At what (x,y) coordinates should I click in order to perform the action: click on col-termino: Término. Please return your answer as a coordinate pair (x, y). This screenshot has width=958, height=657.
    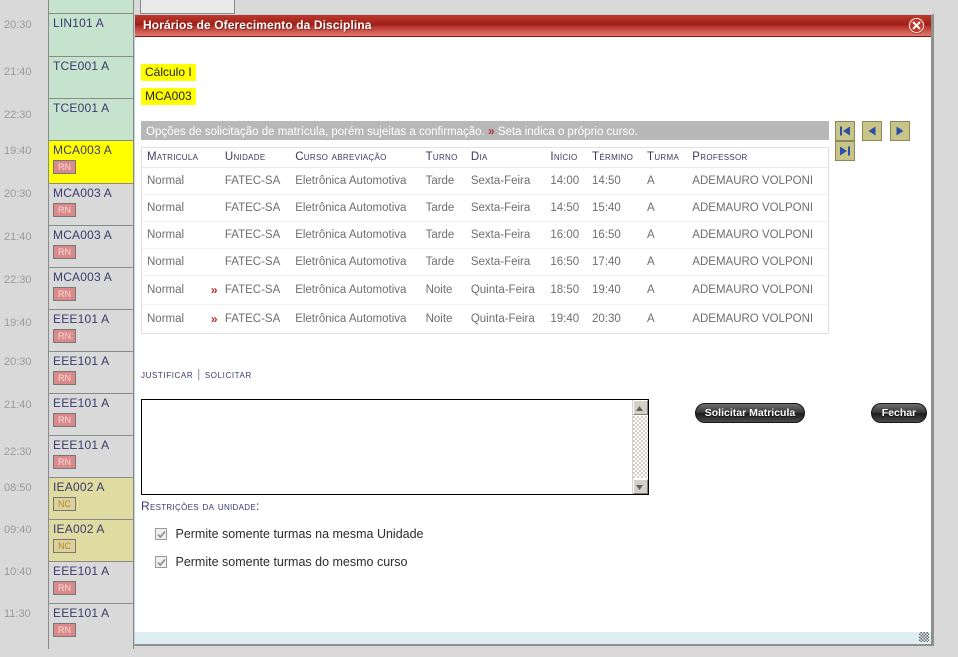
    Looking at the image, I should click on (615, 158).